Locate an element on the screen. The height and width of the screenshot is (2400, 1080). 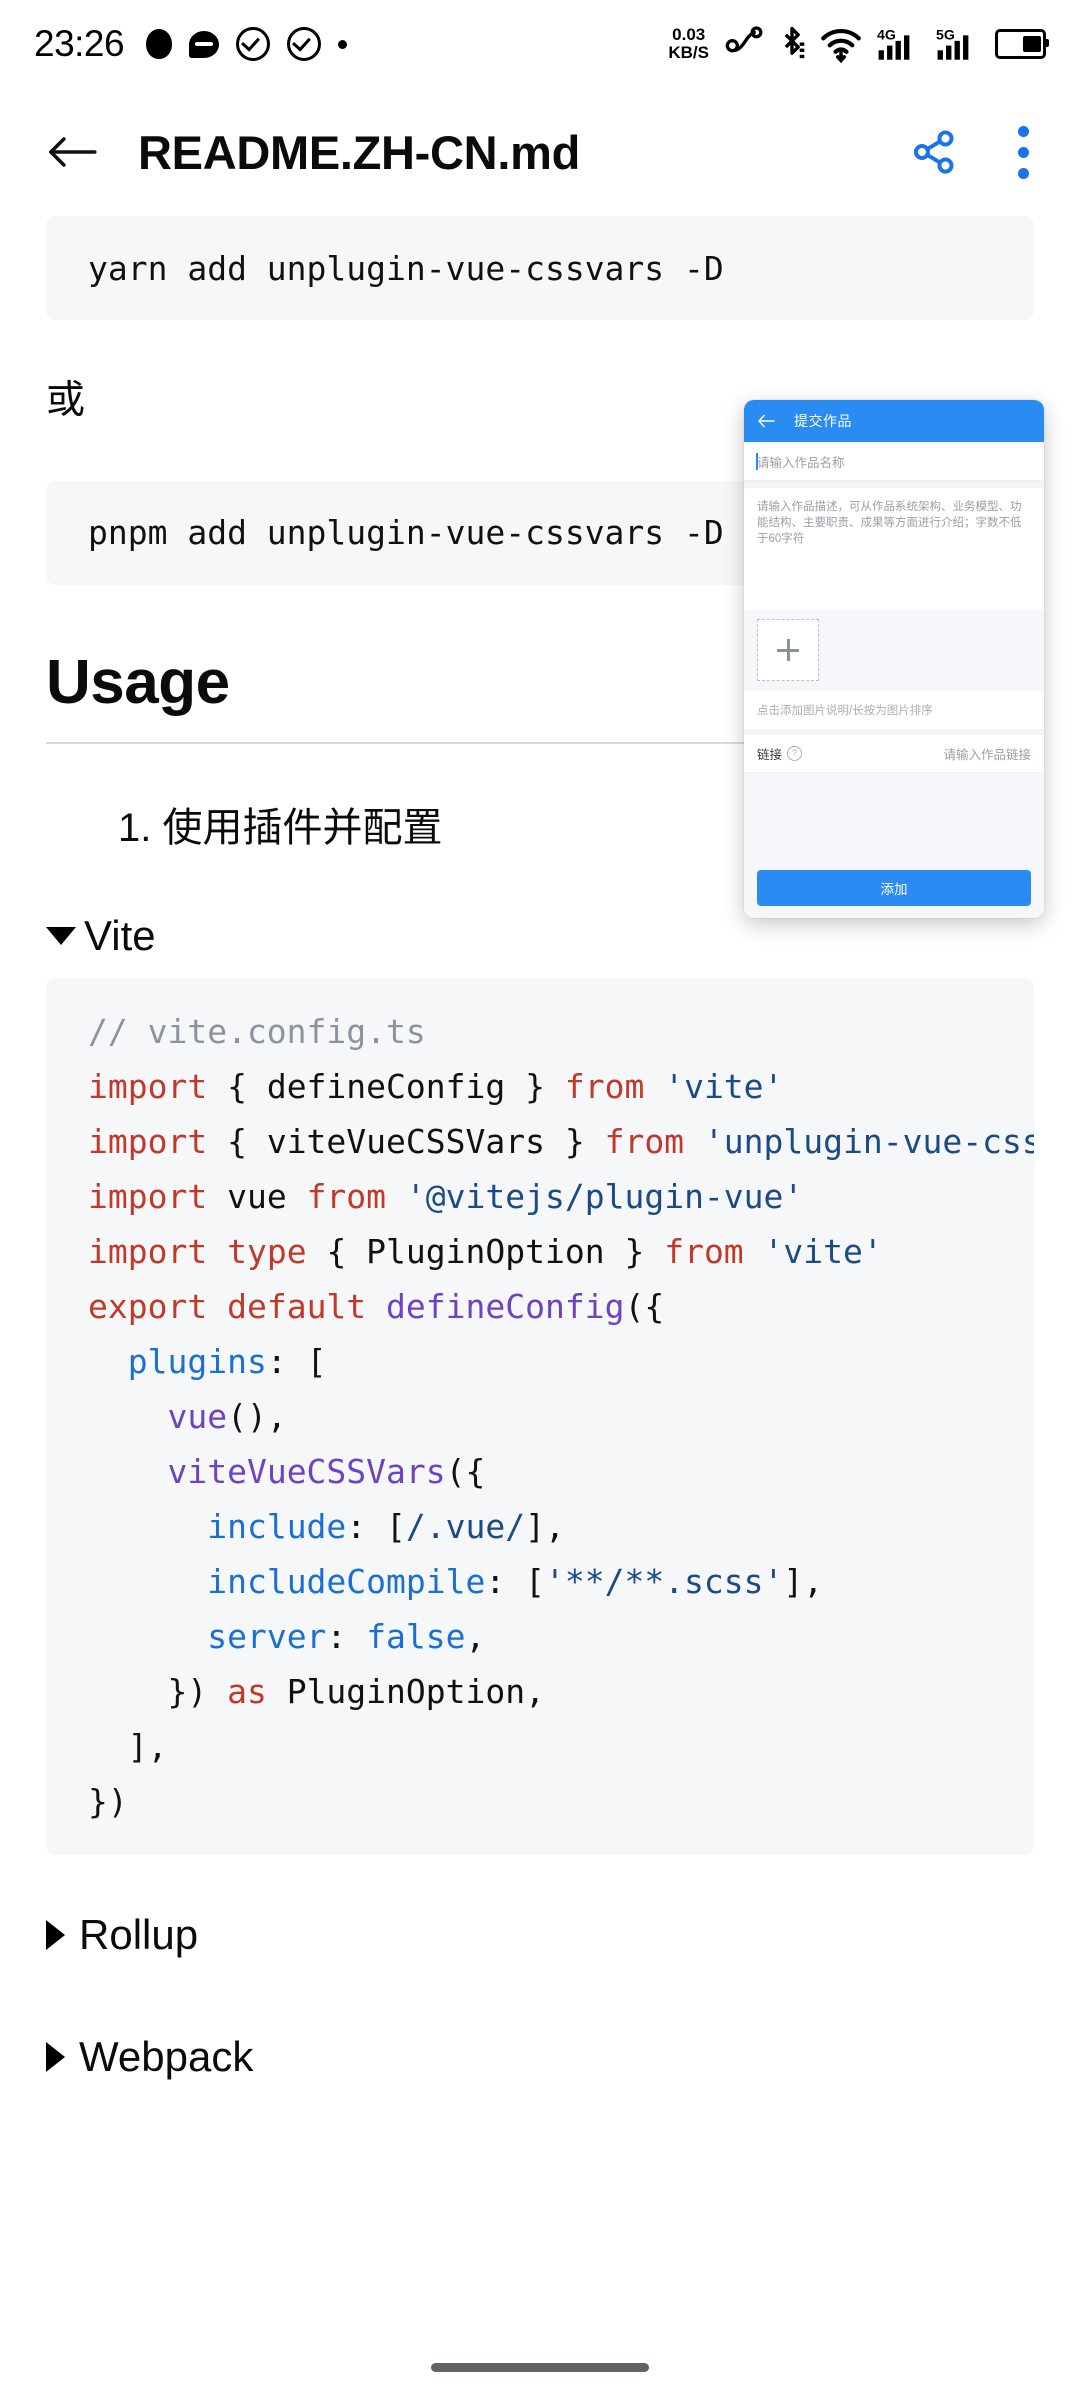
signal-4g-icon: 4G is located at coordinates (893, 43).